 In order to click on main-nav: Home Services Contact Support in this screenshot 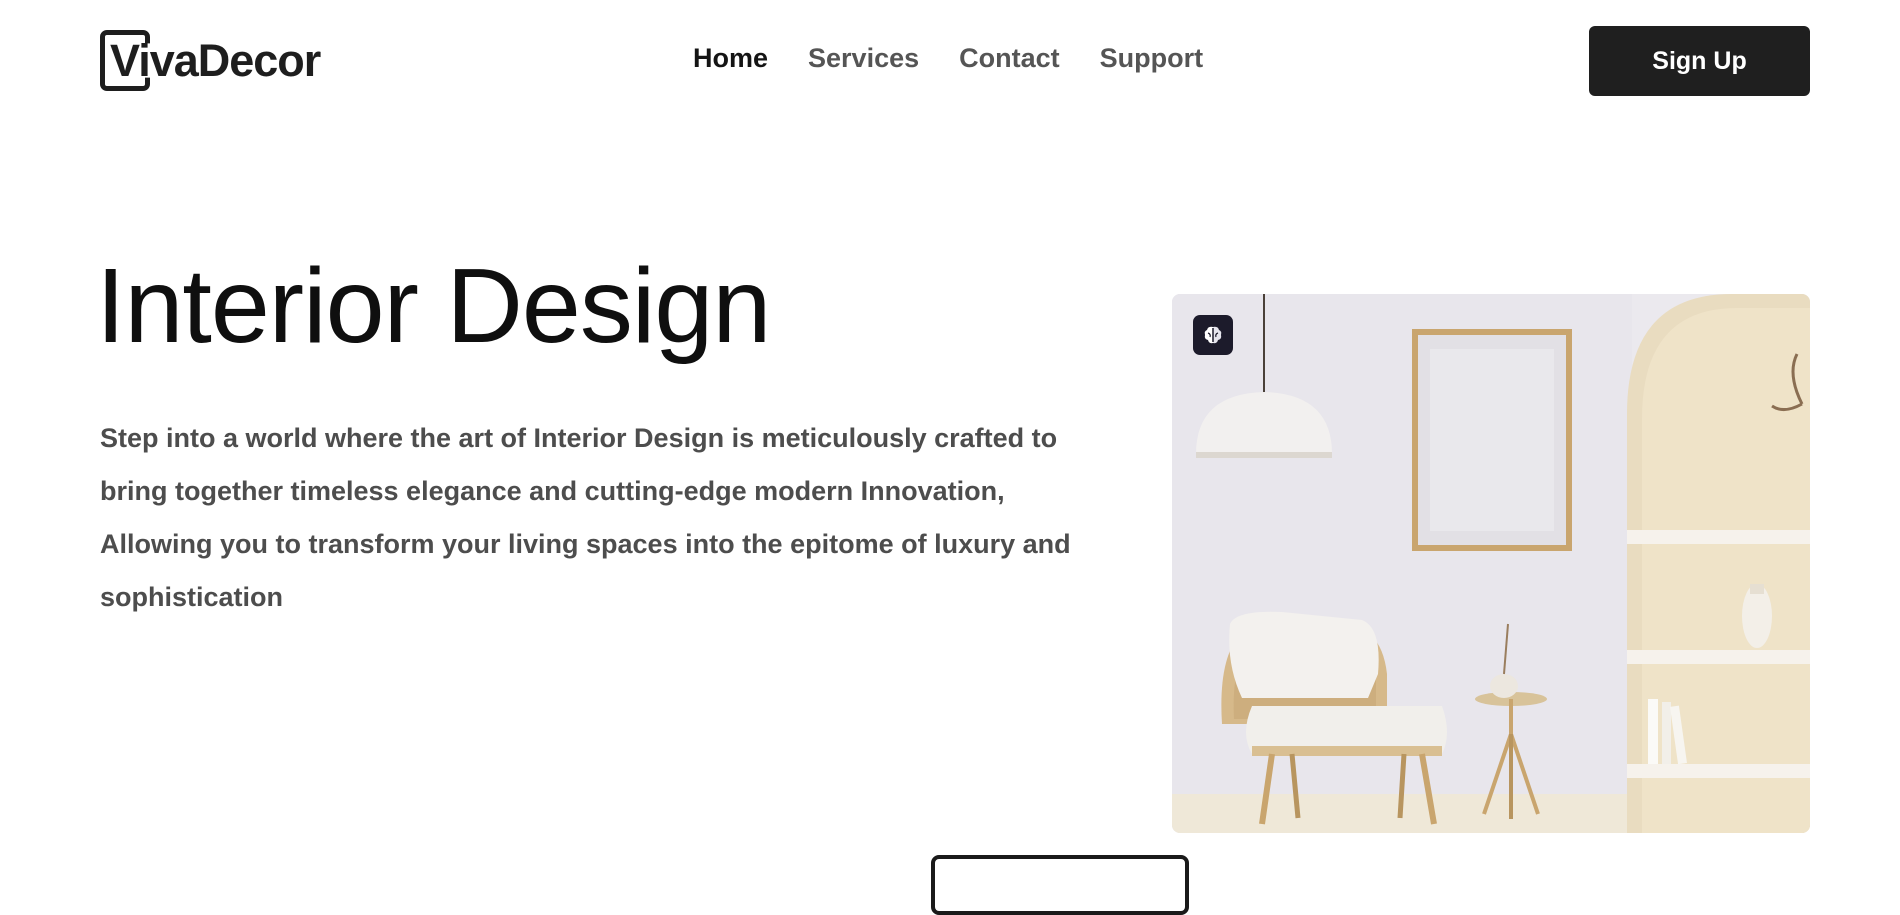, I will do `click(948, 58)`.